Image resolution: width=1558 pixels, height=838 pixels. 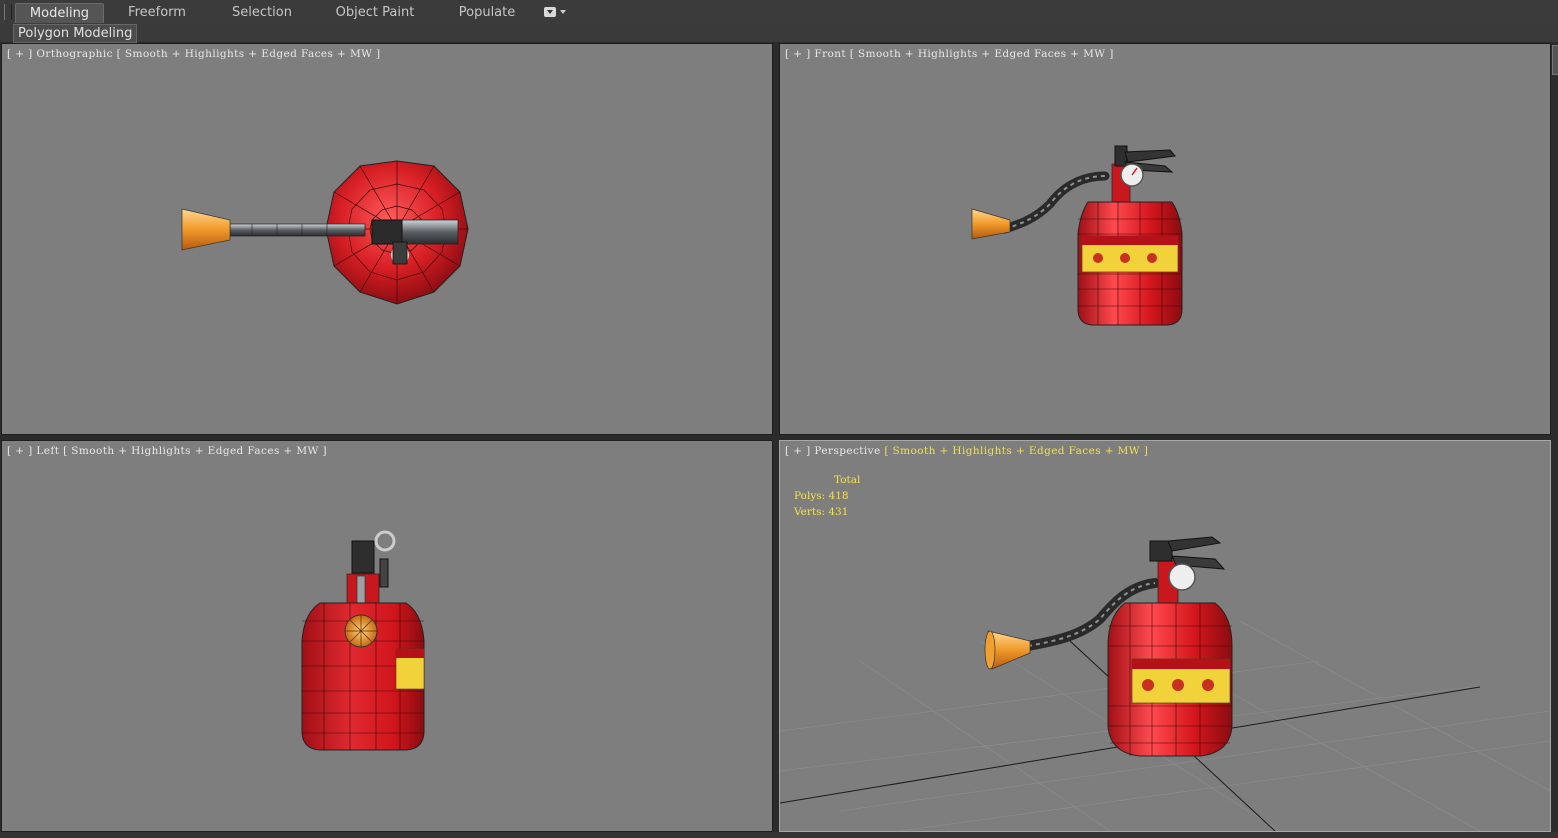 What do you see at coordinates (325, 232) in the screenshot?
I see `fire-extinguisher-top-view` at bounding box center [325, 232].